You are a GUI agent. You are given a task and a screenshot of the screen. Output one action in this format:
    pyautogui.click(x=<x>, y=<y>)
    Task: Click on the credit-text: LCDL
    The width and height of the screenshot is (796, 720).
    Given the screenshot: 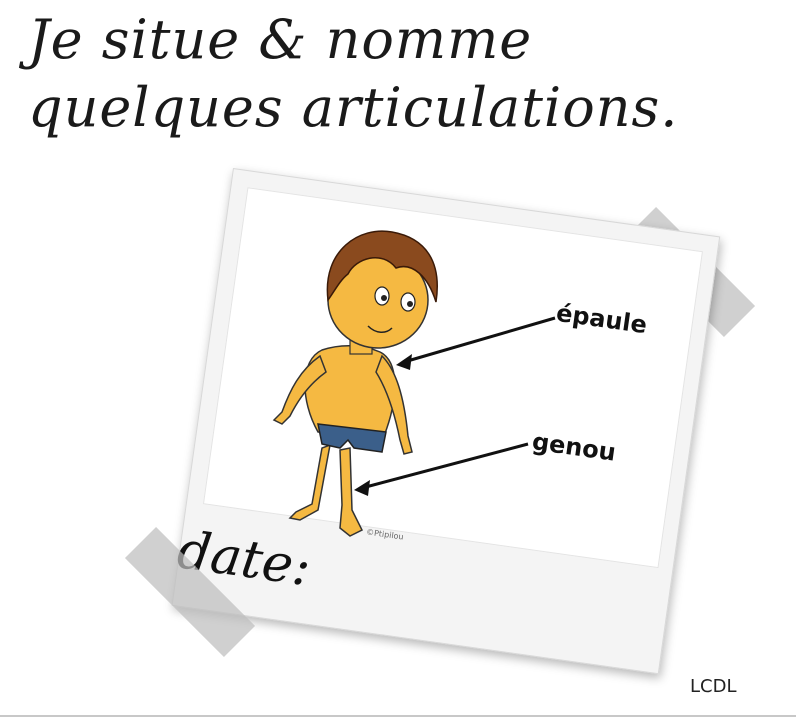 What is the action you would take?
    pyautogui.click(x=713, y=686)
    